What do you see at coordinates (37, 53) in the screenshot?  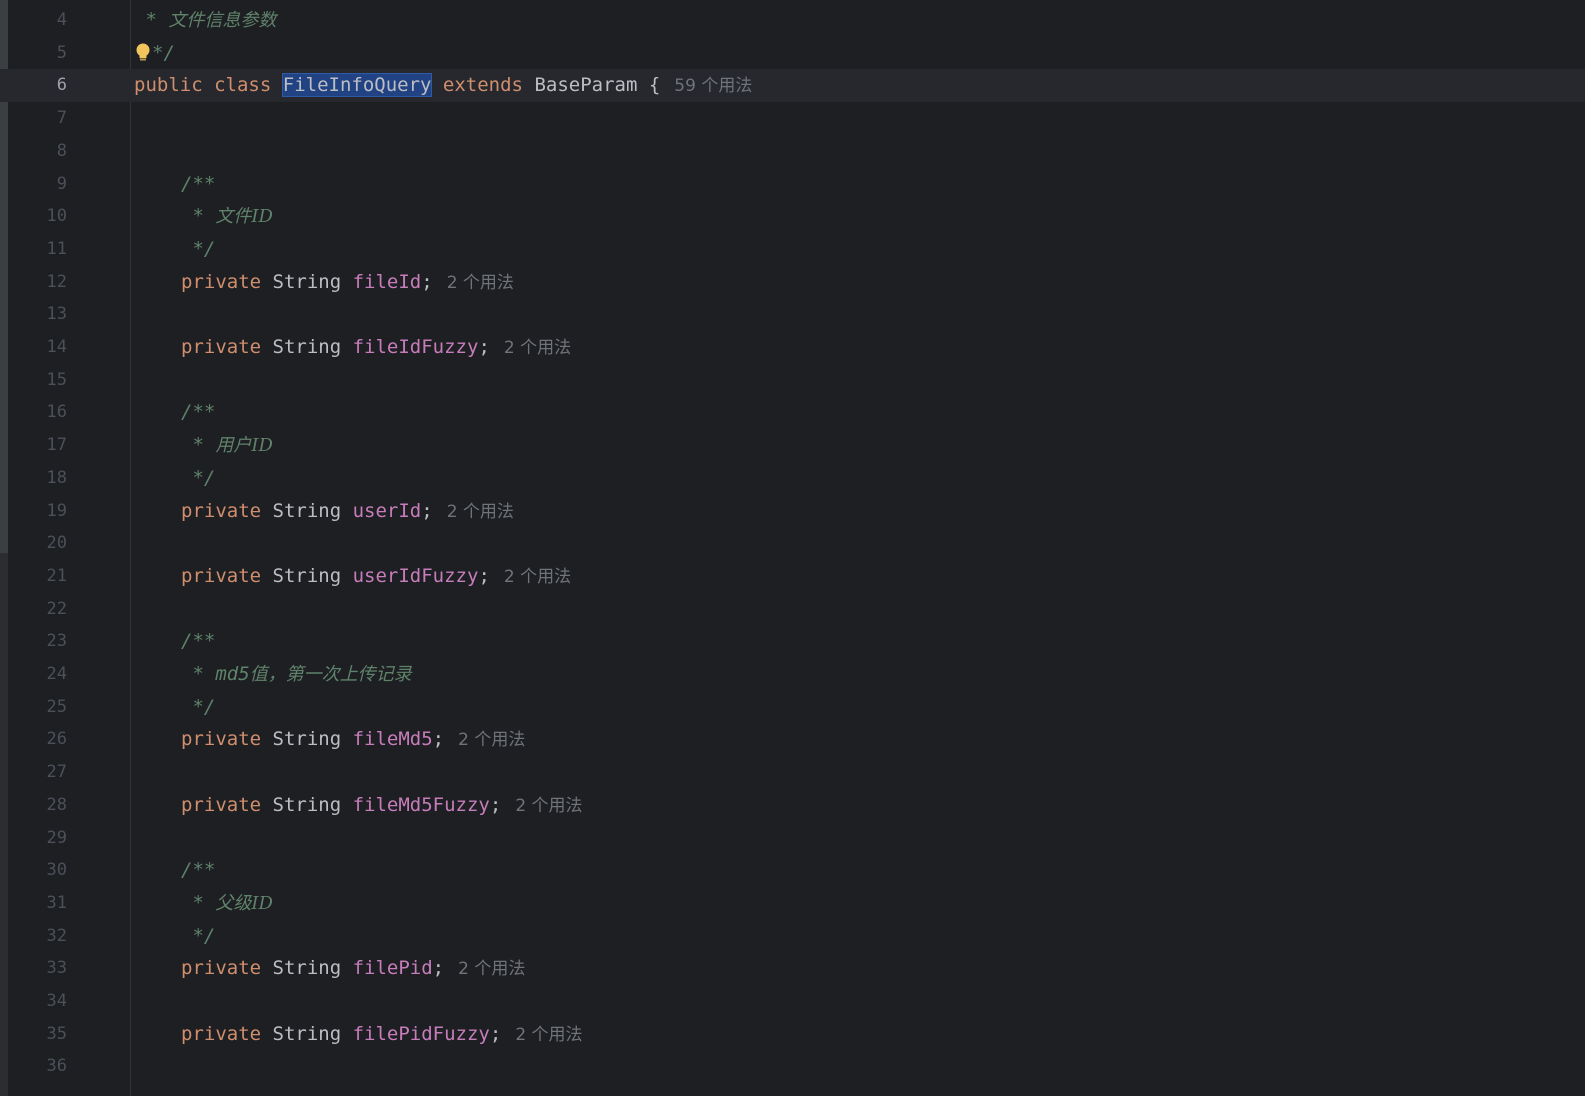 I see `line-number: 5` at bounding box center [37, 53].